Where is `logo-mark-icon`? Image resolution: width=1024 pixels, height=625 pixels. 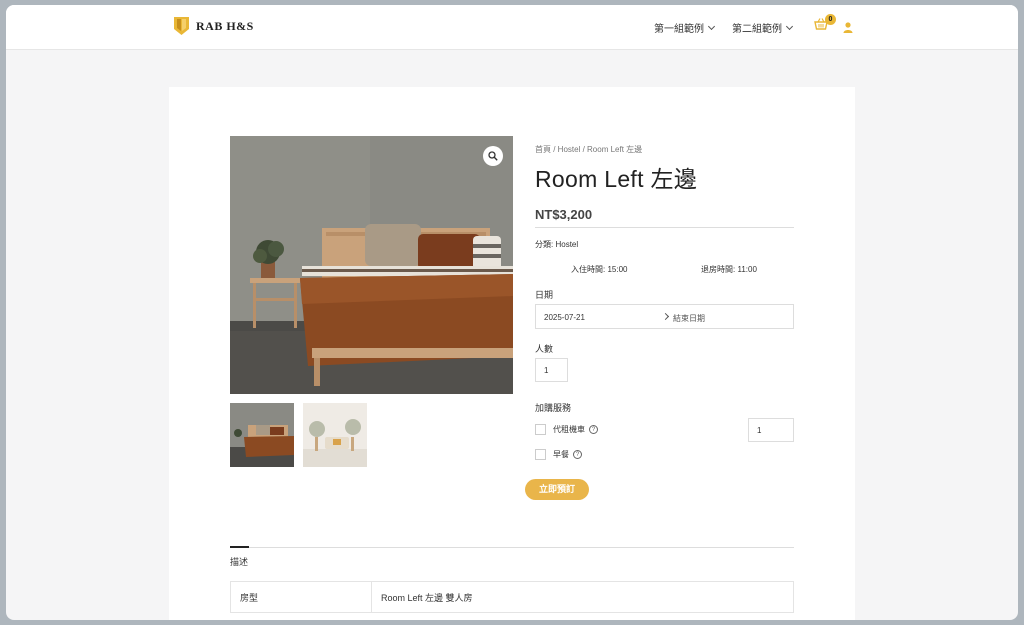
logo-mark-icon is located at coordinates (181, 26).